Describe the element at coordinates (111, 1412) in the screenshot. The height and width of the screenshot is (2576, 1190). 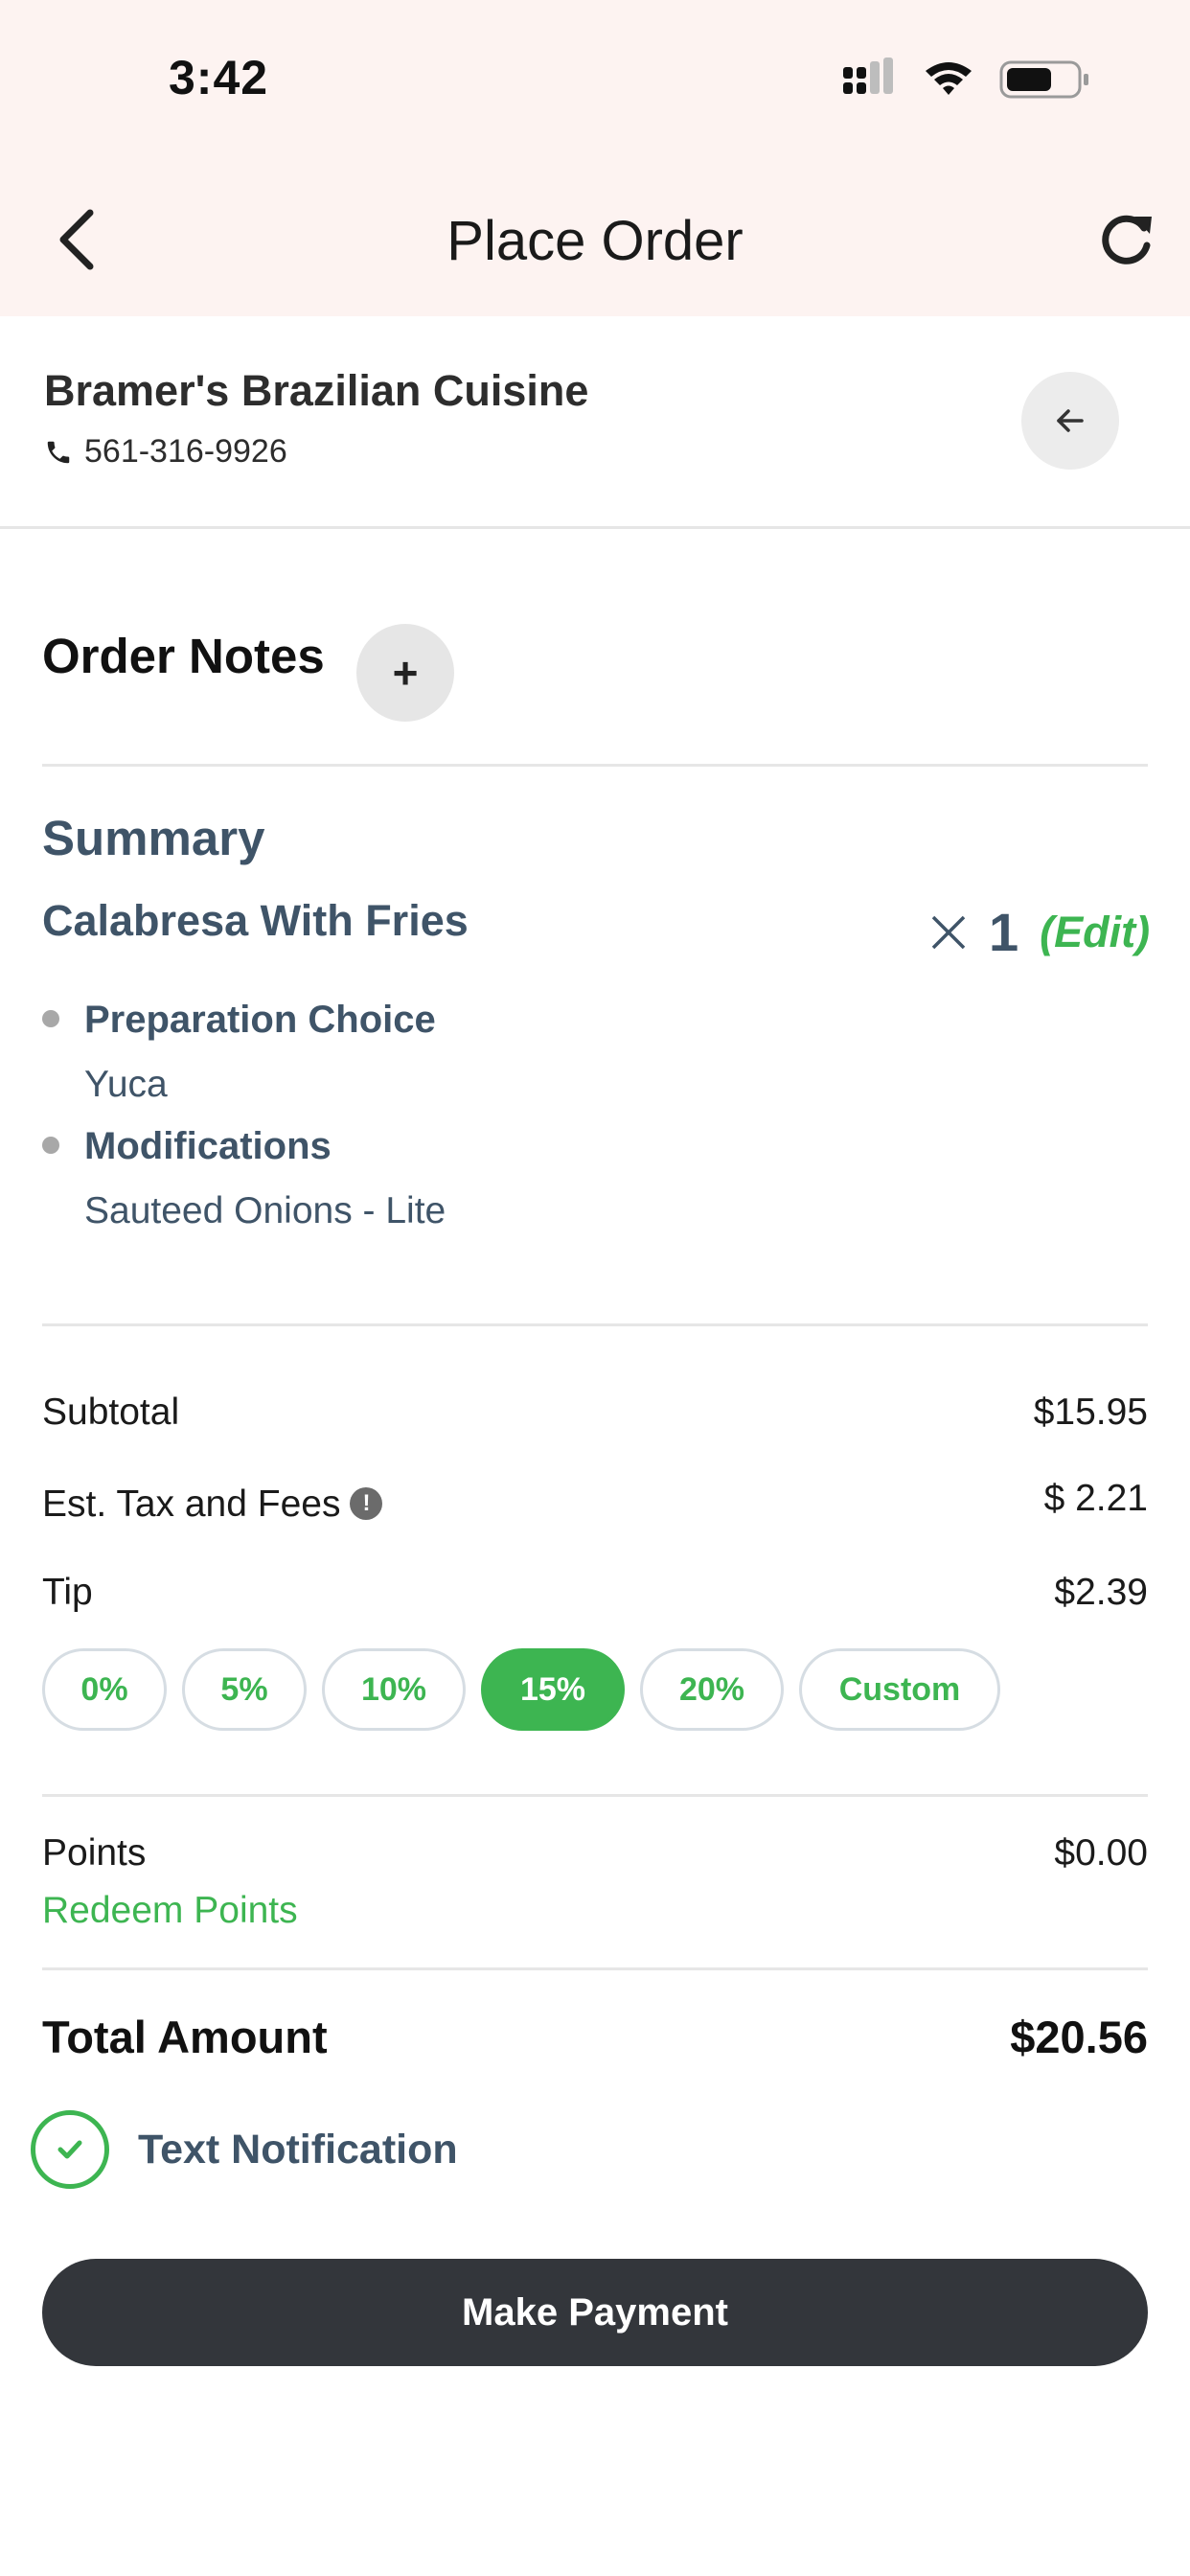
I see `subtotal-label: Subtotal` at that location.